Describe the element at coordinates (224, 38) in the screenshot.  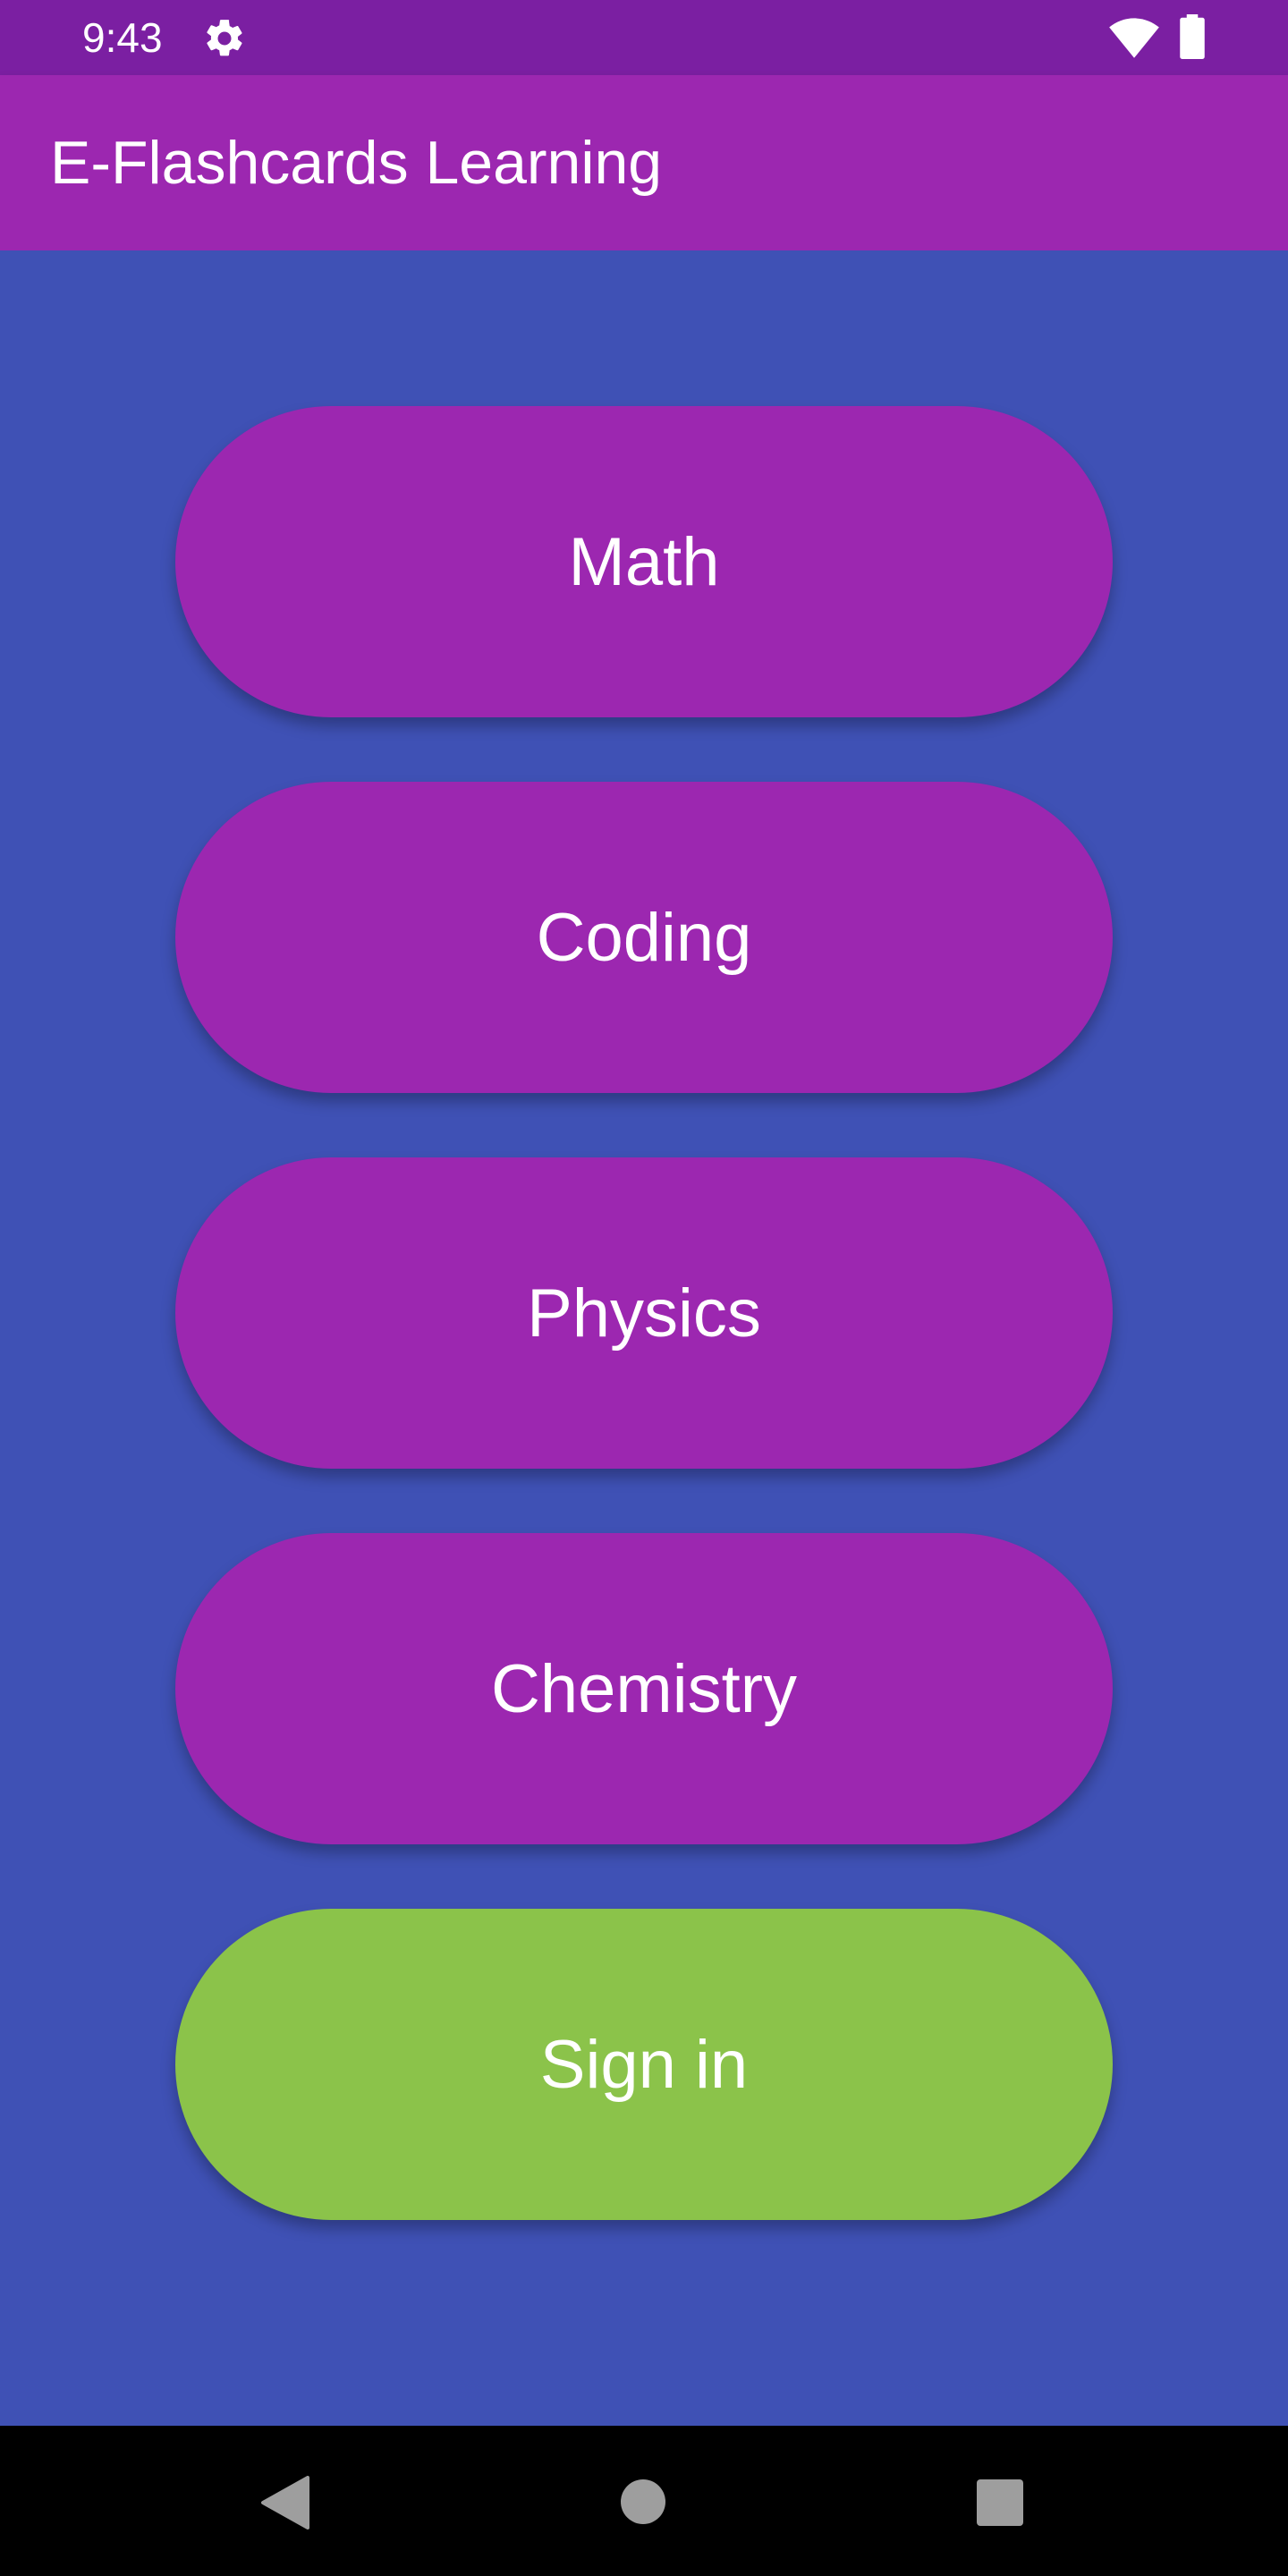
I see `settings-gear-icon` at that location.